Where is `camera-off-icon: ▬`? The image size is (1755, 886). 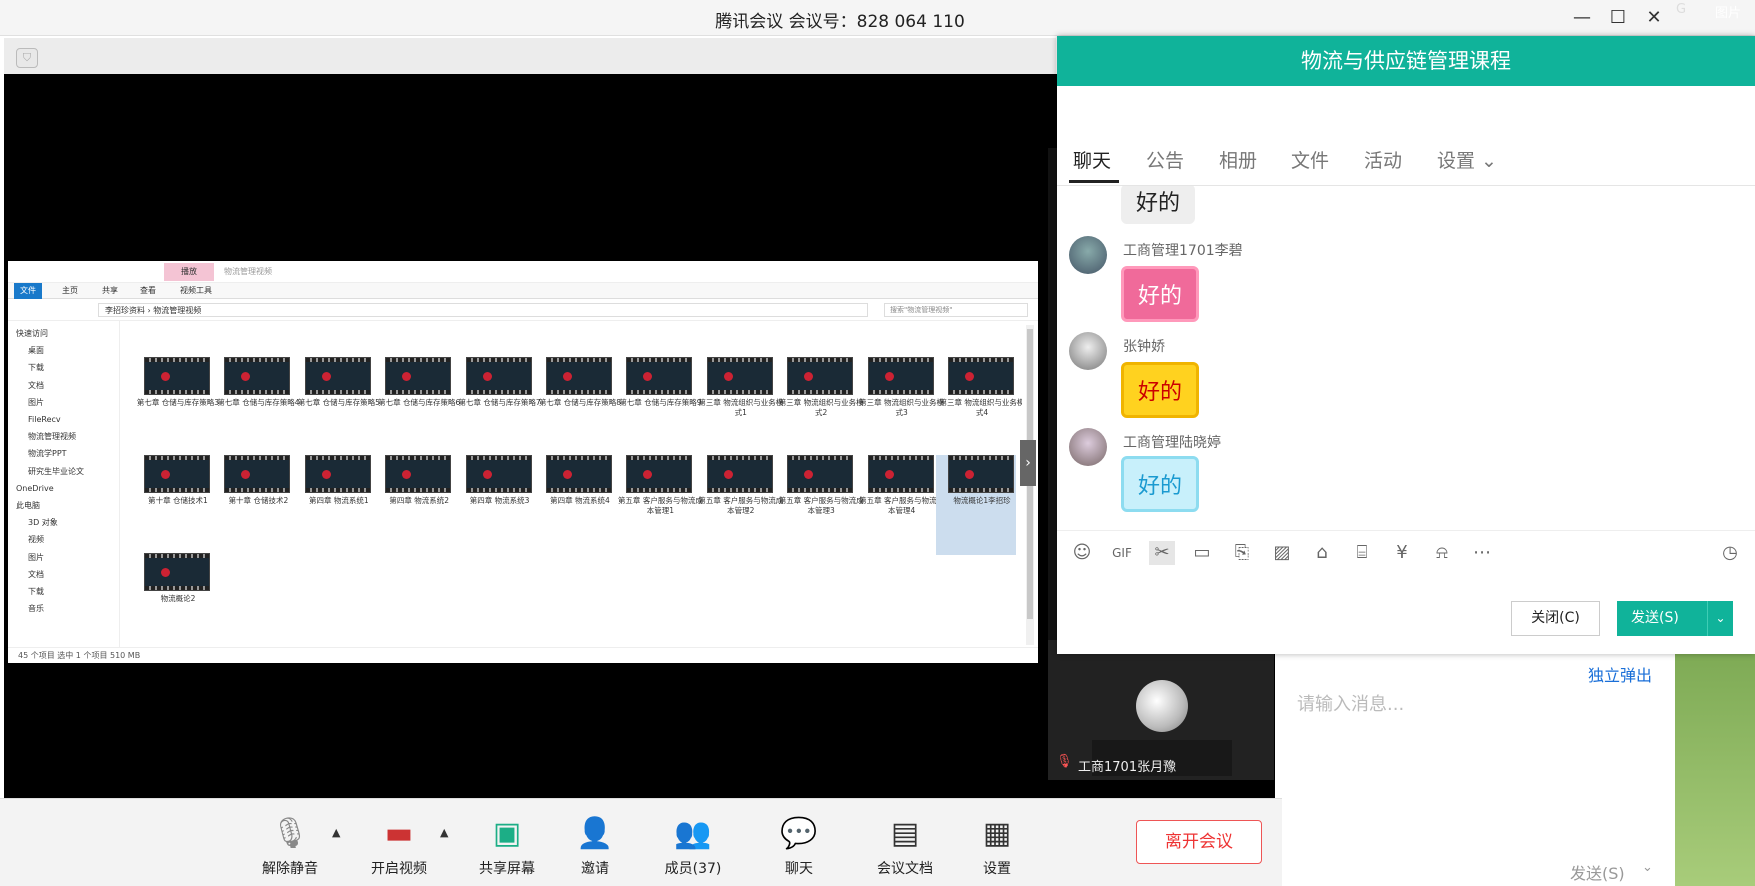 camera-off-icon: ▬ is located at coordinates (399, 833).